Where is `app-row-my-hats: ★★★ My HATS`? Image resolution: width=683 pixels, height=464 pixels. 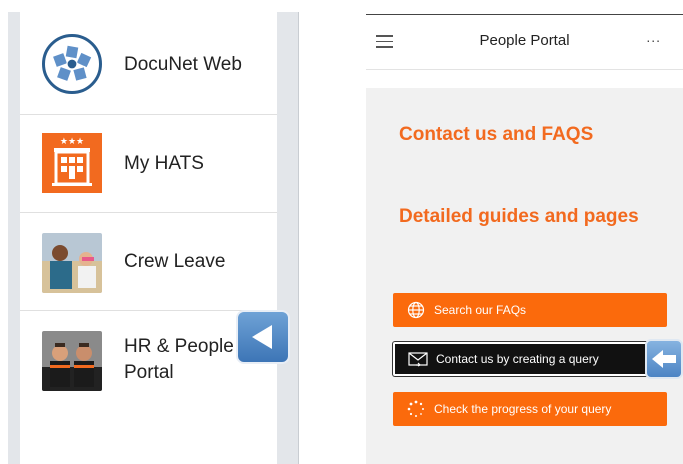 app-row-my-hats: ★★★ My HATS is located at coordinates (148, 163).